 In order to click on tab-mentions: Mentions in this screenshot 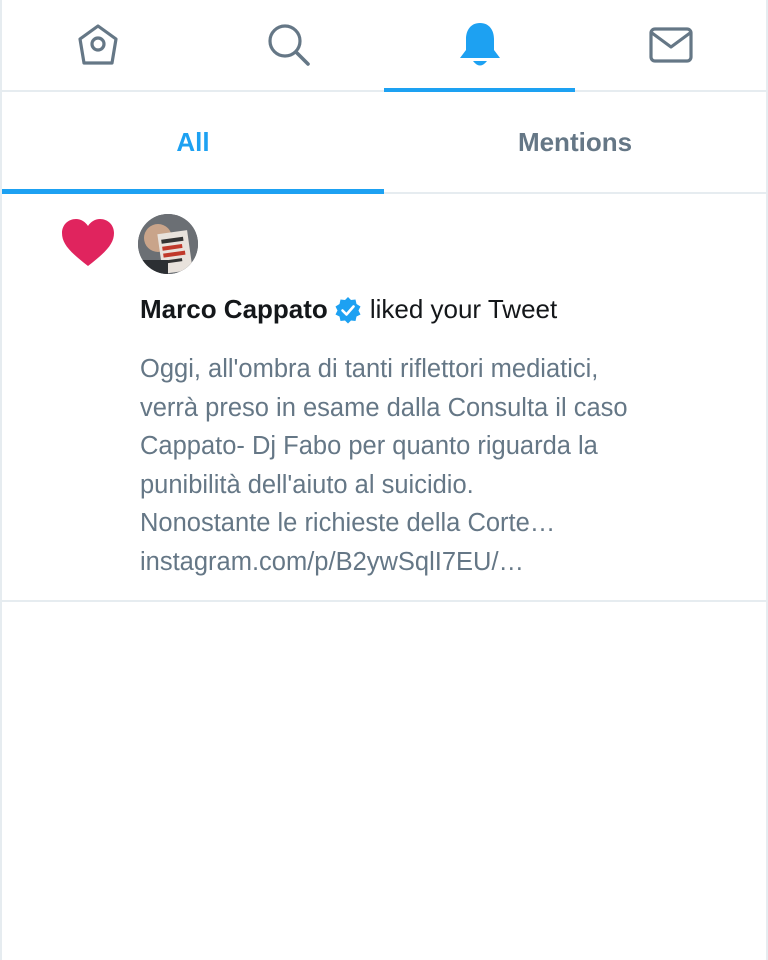, I will do `click(575, 142)`.